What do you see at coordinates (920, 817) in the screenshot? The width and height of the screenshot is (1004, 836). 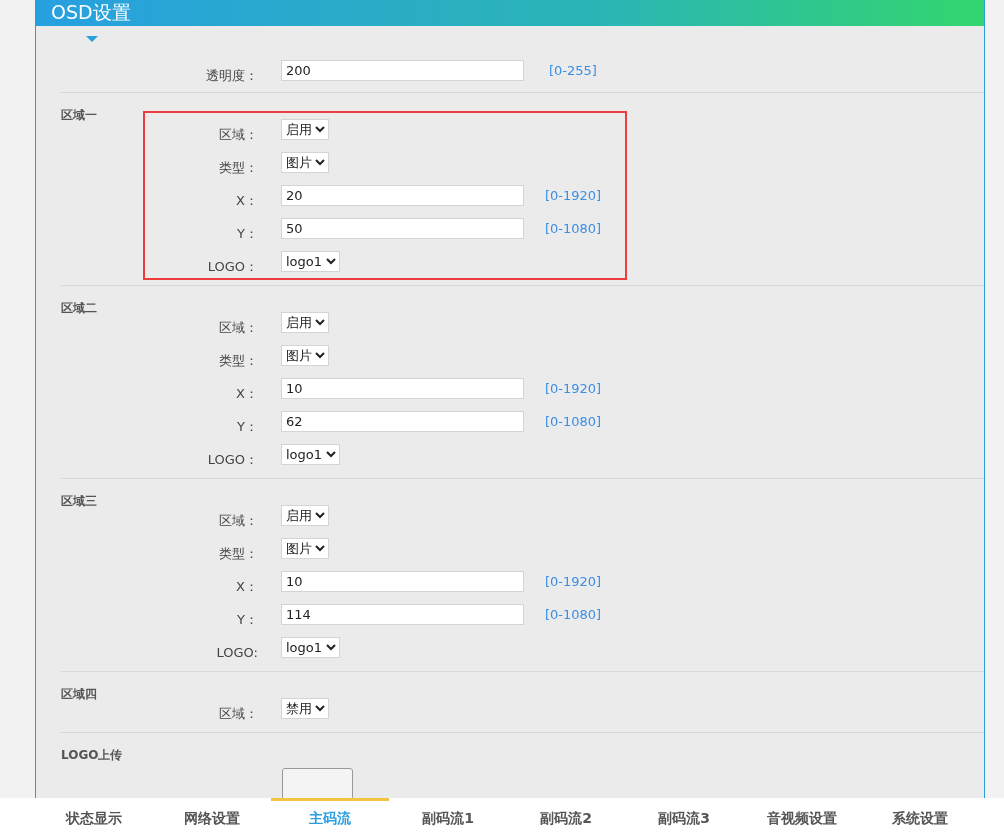 I see `nav-tab: 系统设置` at bounding box center [920, 817].